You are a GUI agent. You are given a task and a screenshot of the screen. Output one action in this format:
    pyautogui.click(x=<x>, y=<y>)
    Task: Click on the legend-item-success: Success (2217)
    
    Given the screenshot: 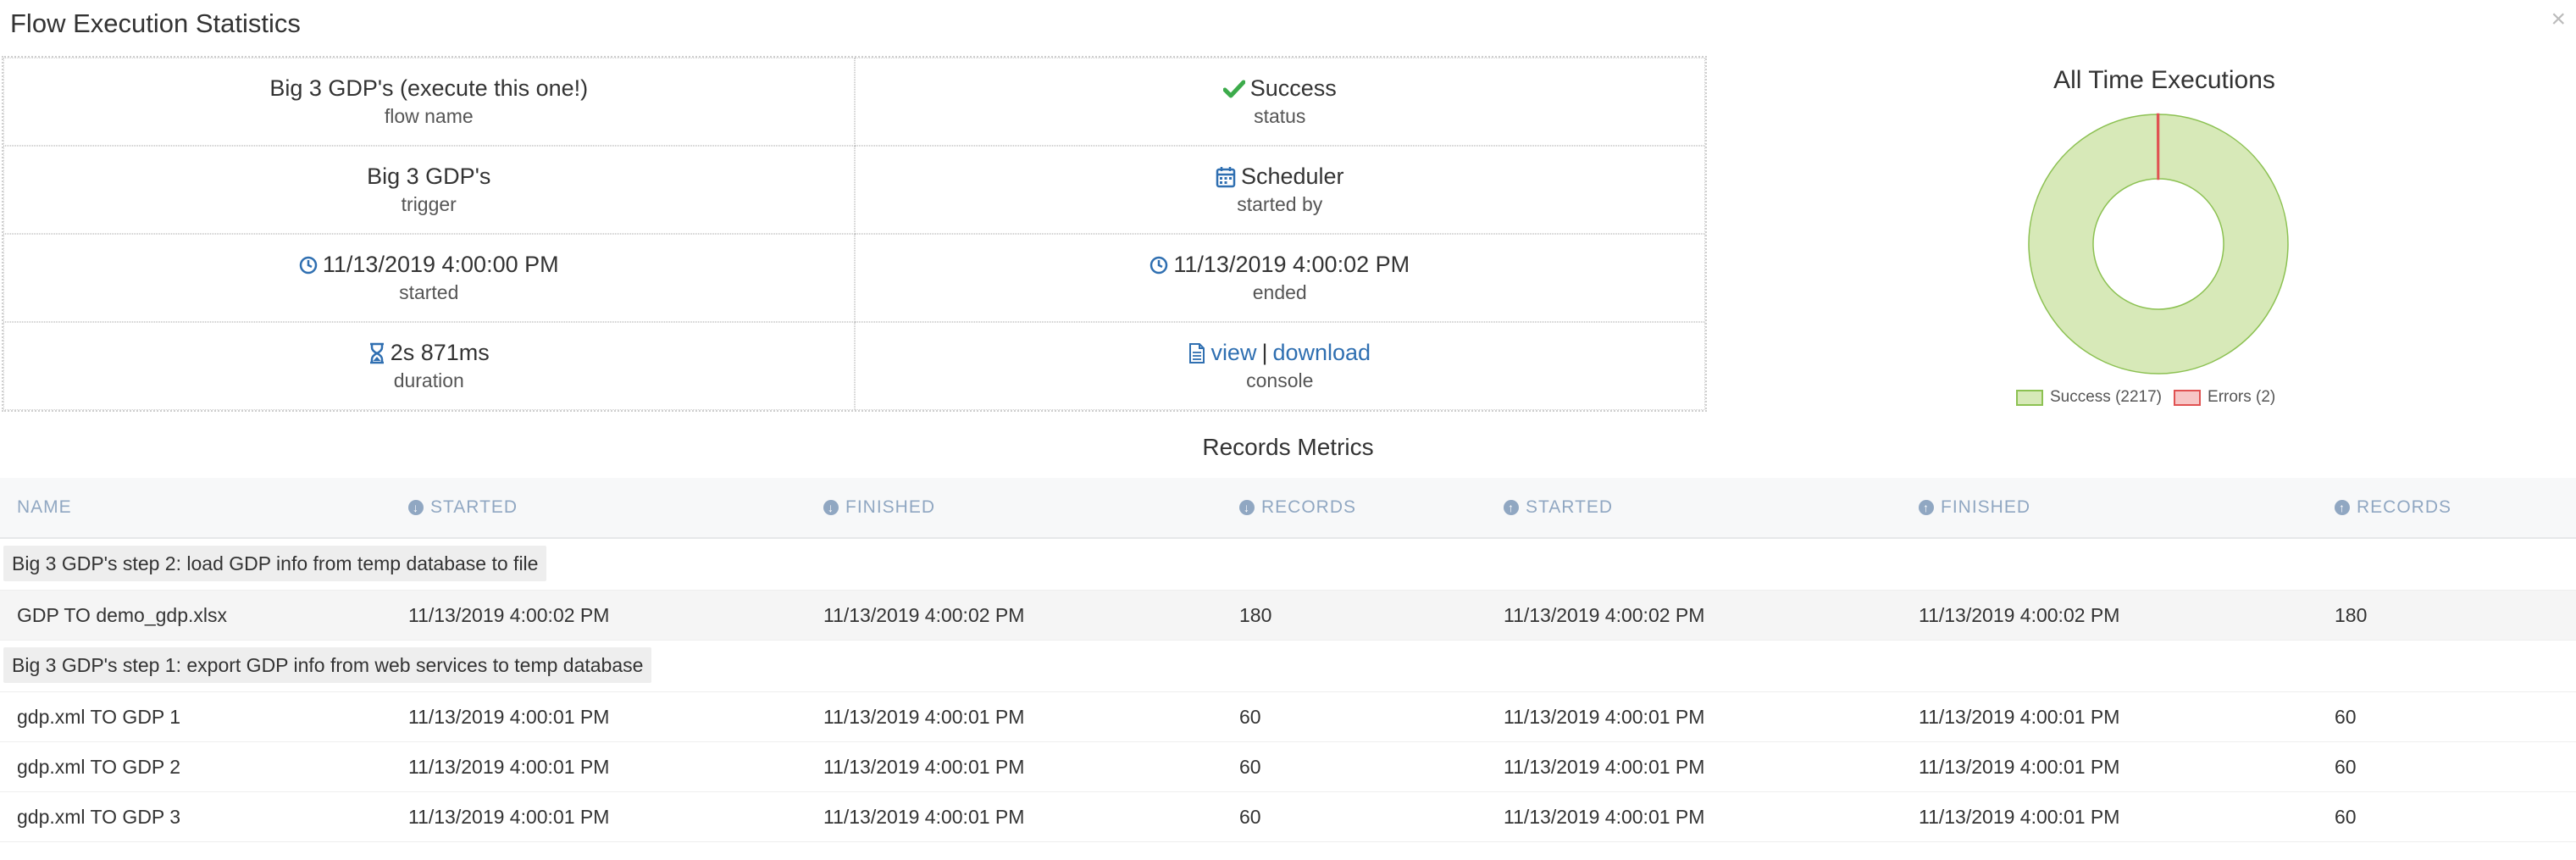 What is the action you would take?
    pyautogui.click(x=2089, y=397)
    